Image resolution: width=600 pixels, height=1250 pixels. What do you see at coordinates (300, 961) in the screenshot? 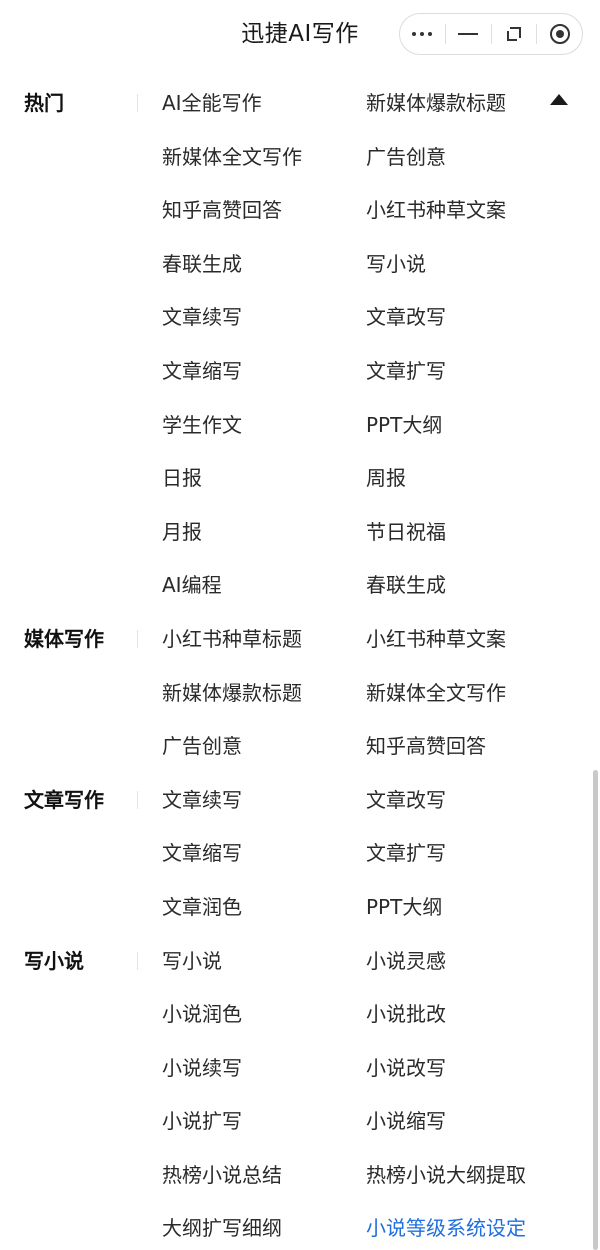
I see `list-row: 写小说 写小说 小说灵感` at bounding box center [300, 961].